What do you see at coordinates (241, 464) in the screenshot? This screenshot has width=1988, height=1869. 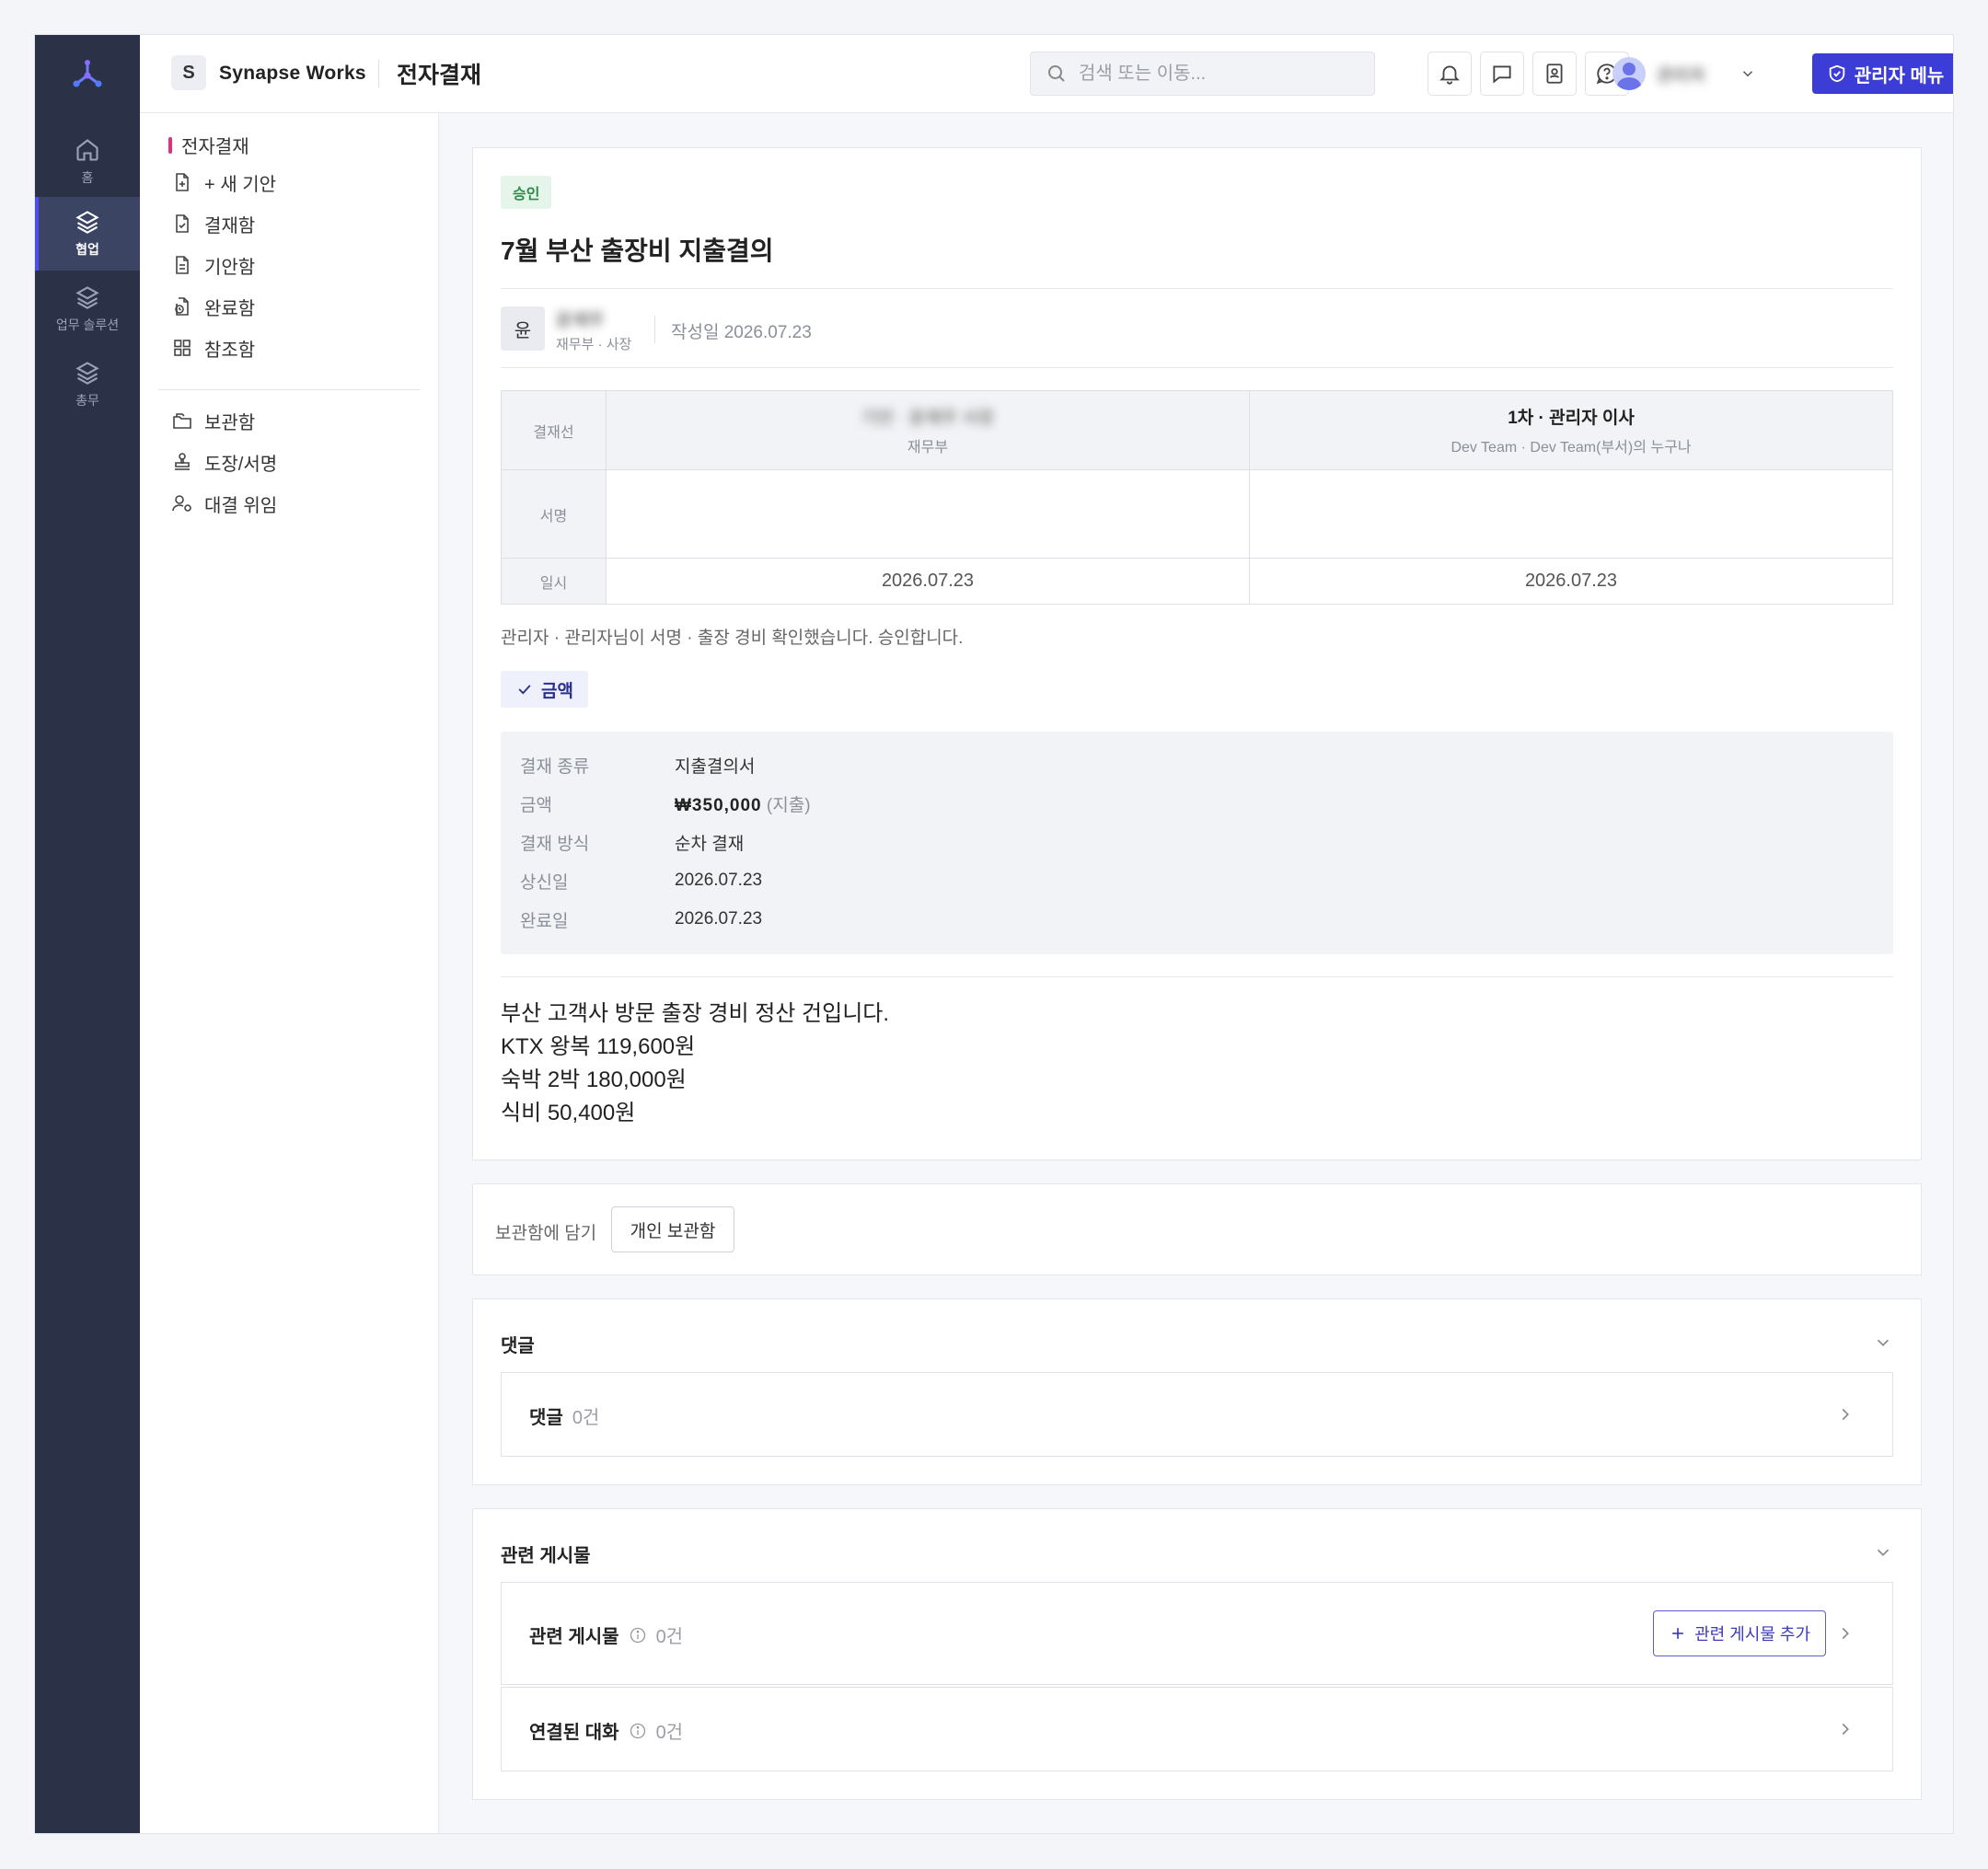 I see `sidebar-item-label: 도장/서명` at bounding box center [241, 464].